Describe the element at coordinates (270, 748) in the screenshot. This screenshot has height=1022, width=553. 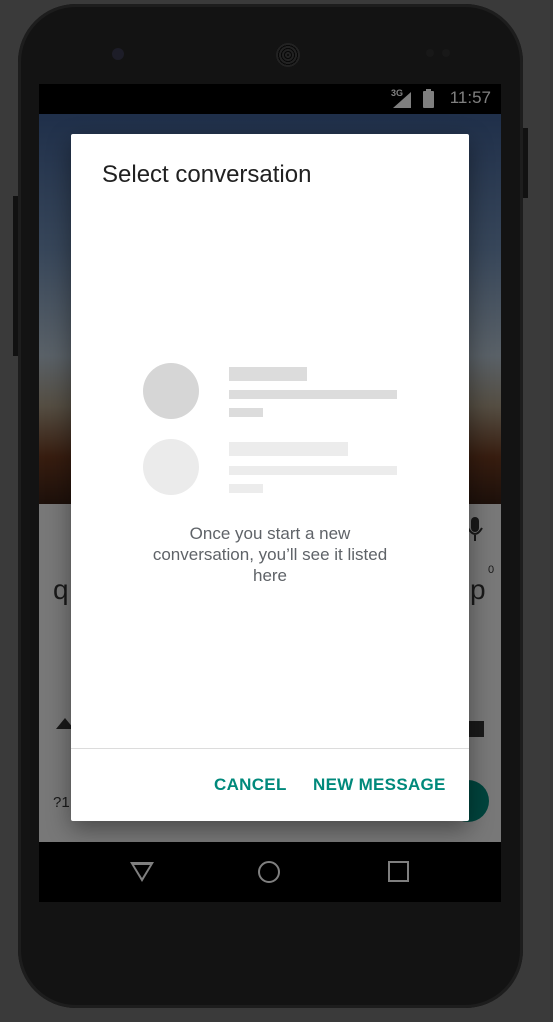
I see `dialog-divider` at that location.